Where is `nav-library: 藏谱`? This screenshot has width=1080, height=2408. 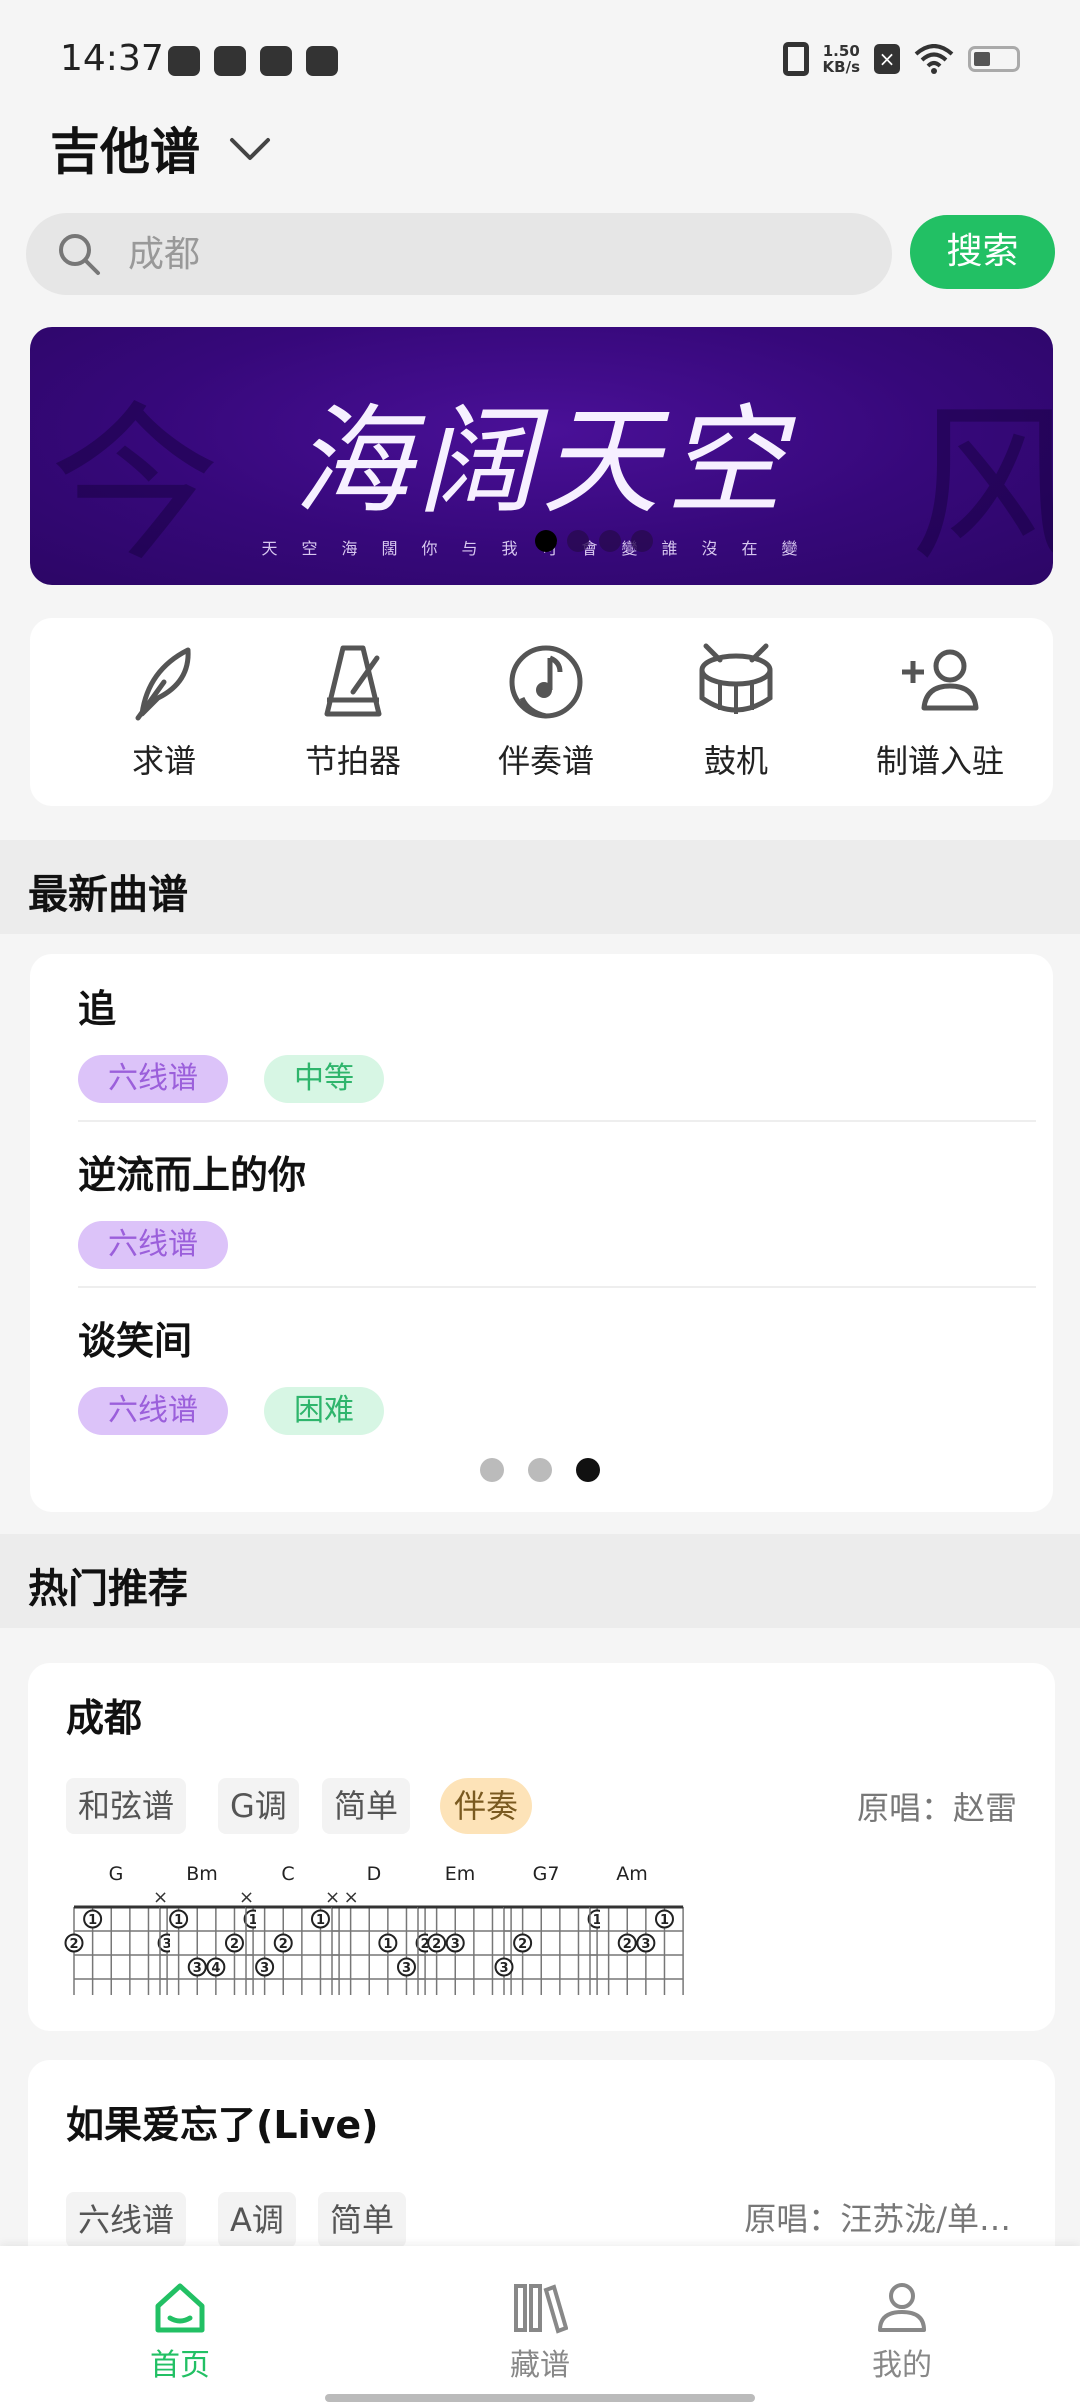
nav-library: 藏谱 is located at coordinates (540, 2333).